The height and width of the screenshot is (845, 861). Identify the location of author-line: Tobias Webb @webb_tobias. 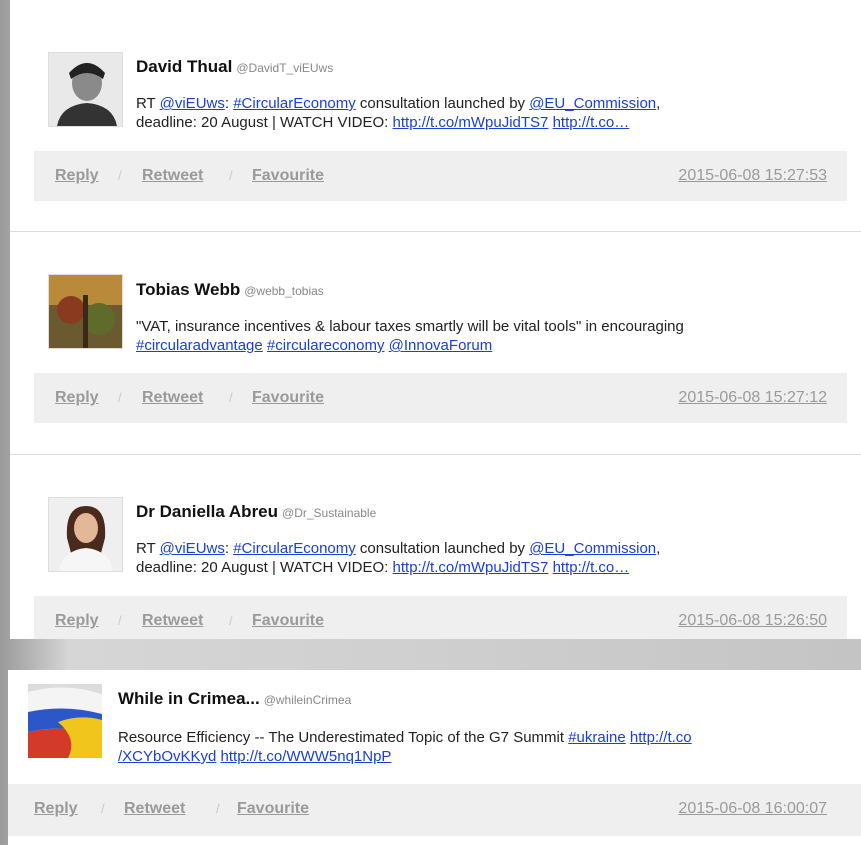
(230, 290).